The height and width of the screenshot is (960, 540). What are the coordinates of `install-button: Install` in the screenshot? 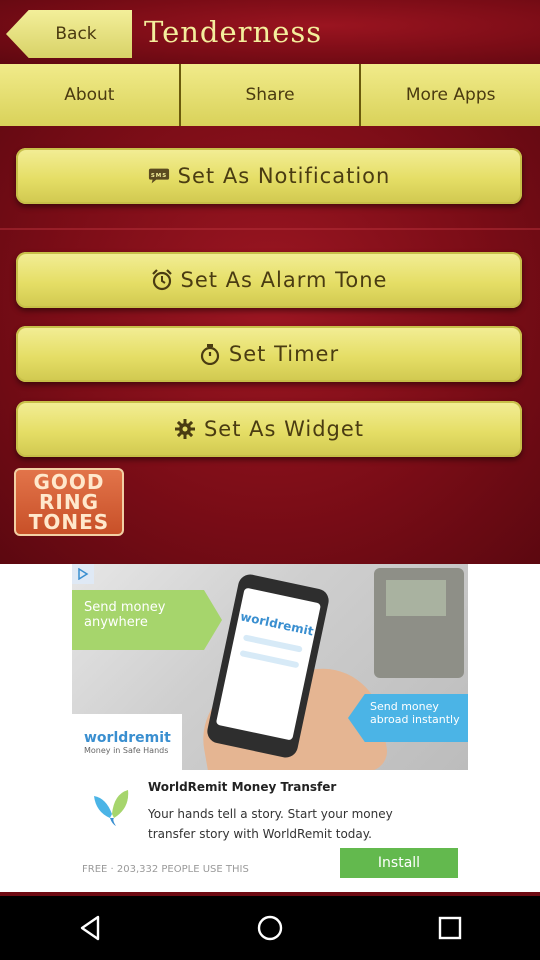 It's located at (399, 863).